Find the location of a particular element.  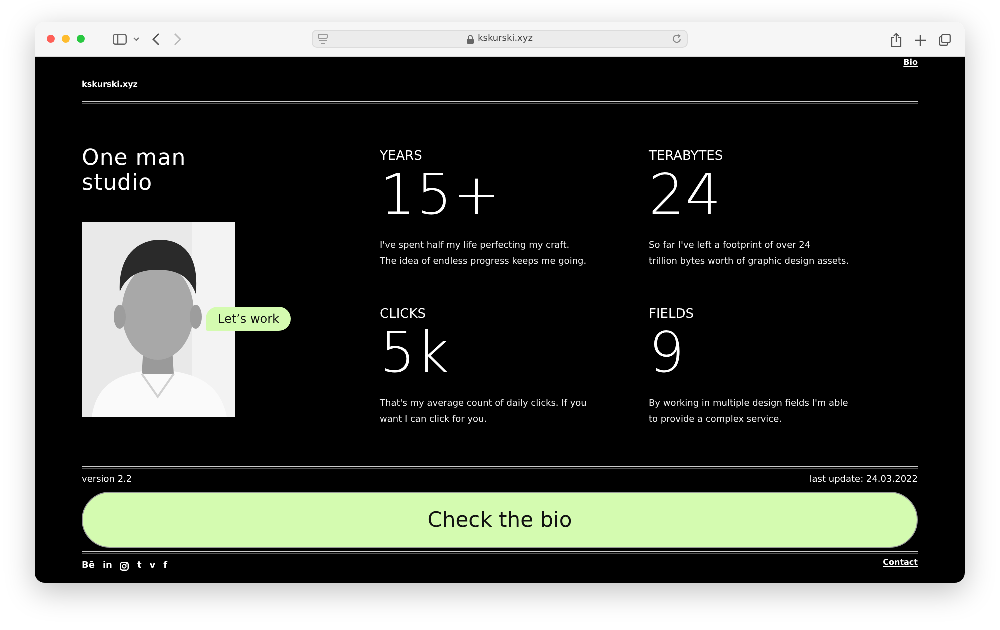

stat-value: 15+ is located at coordinates (441, 196).